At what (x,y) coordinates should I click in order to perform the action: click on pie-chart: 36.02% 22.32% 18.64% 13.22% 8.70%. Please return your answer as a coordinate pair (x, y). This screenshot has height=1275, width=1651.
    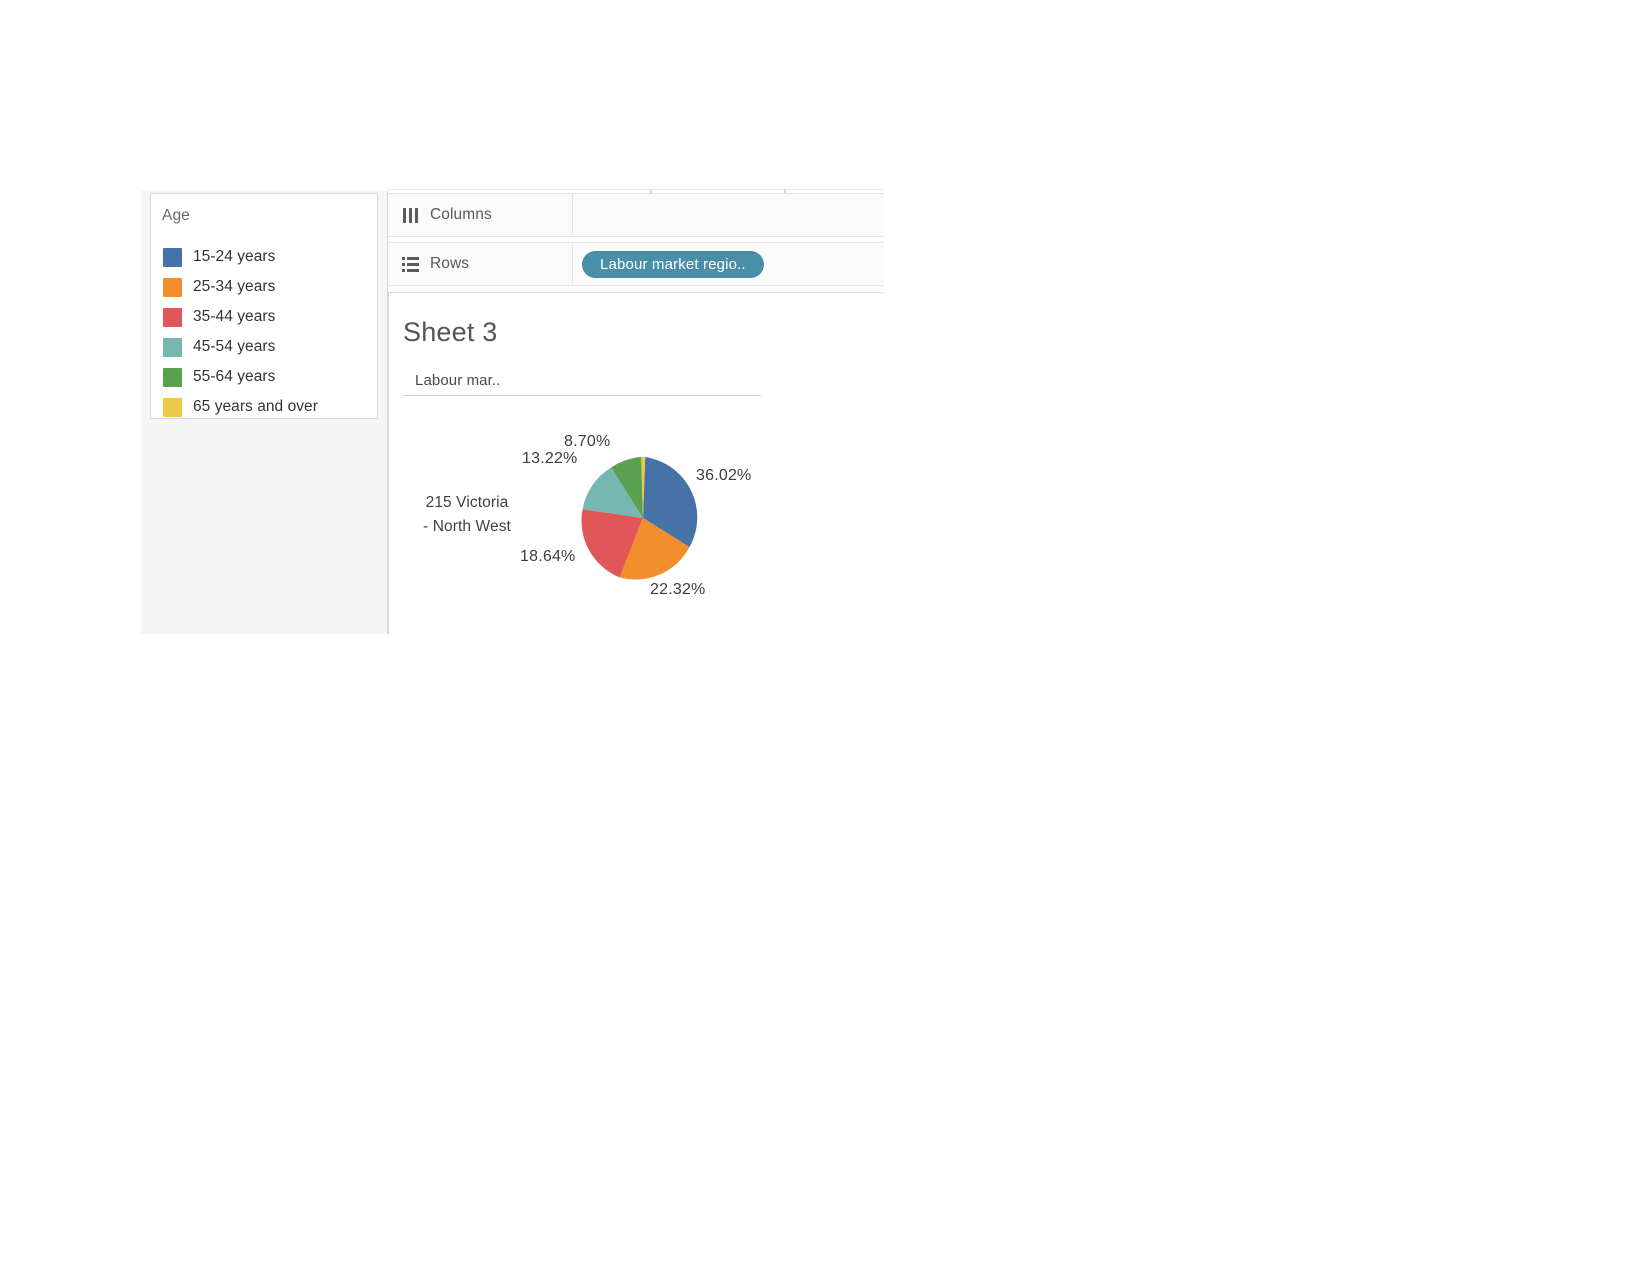
    Looking at the image, I should click on (636, 463).